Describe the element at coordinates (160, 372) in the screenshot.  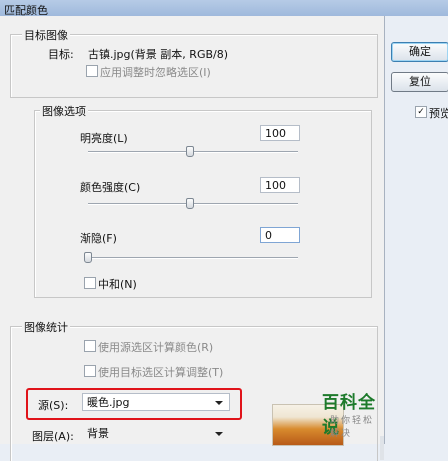
I see `use-target-selection-label: 使用目标选区计算调整(T)` at that location.